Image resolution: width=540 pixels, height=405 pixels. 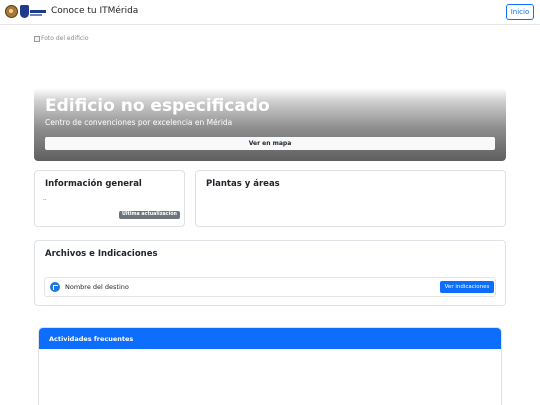 What do you see at coordinates (270, 338) in the screenshot?
I see `frequent-activities-header: Actividades frecuentes` at bounding box center [270, 338].